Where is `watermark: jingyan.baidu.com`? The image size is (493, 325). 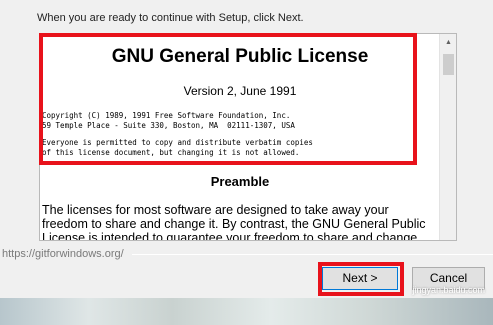 watermark: jingyan.baidu.com is located at coordinates (448, 290).